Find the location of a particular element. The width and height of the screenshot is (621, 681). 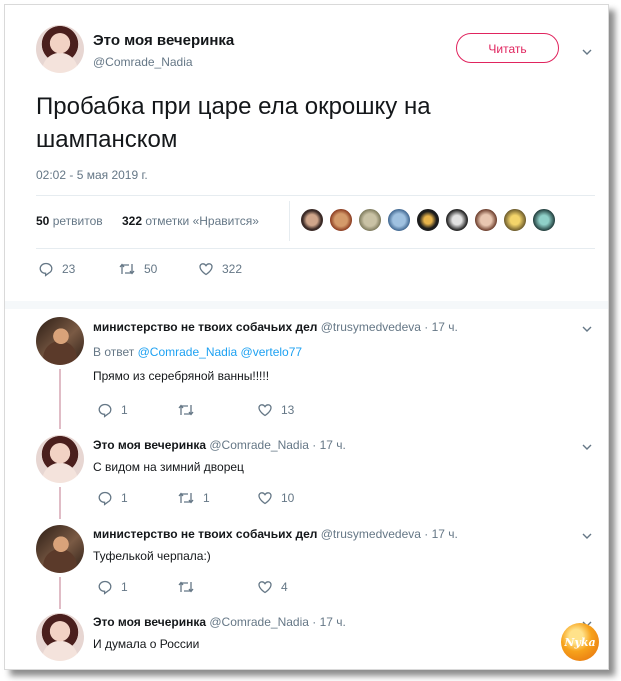

retweet-button: 50 is located at coordinates (137, 269).